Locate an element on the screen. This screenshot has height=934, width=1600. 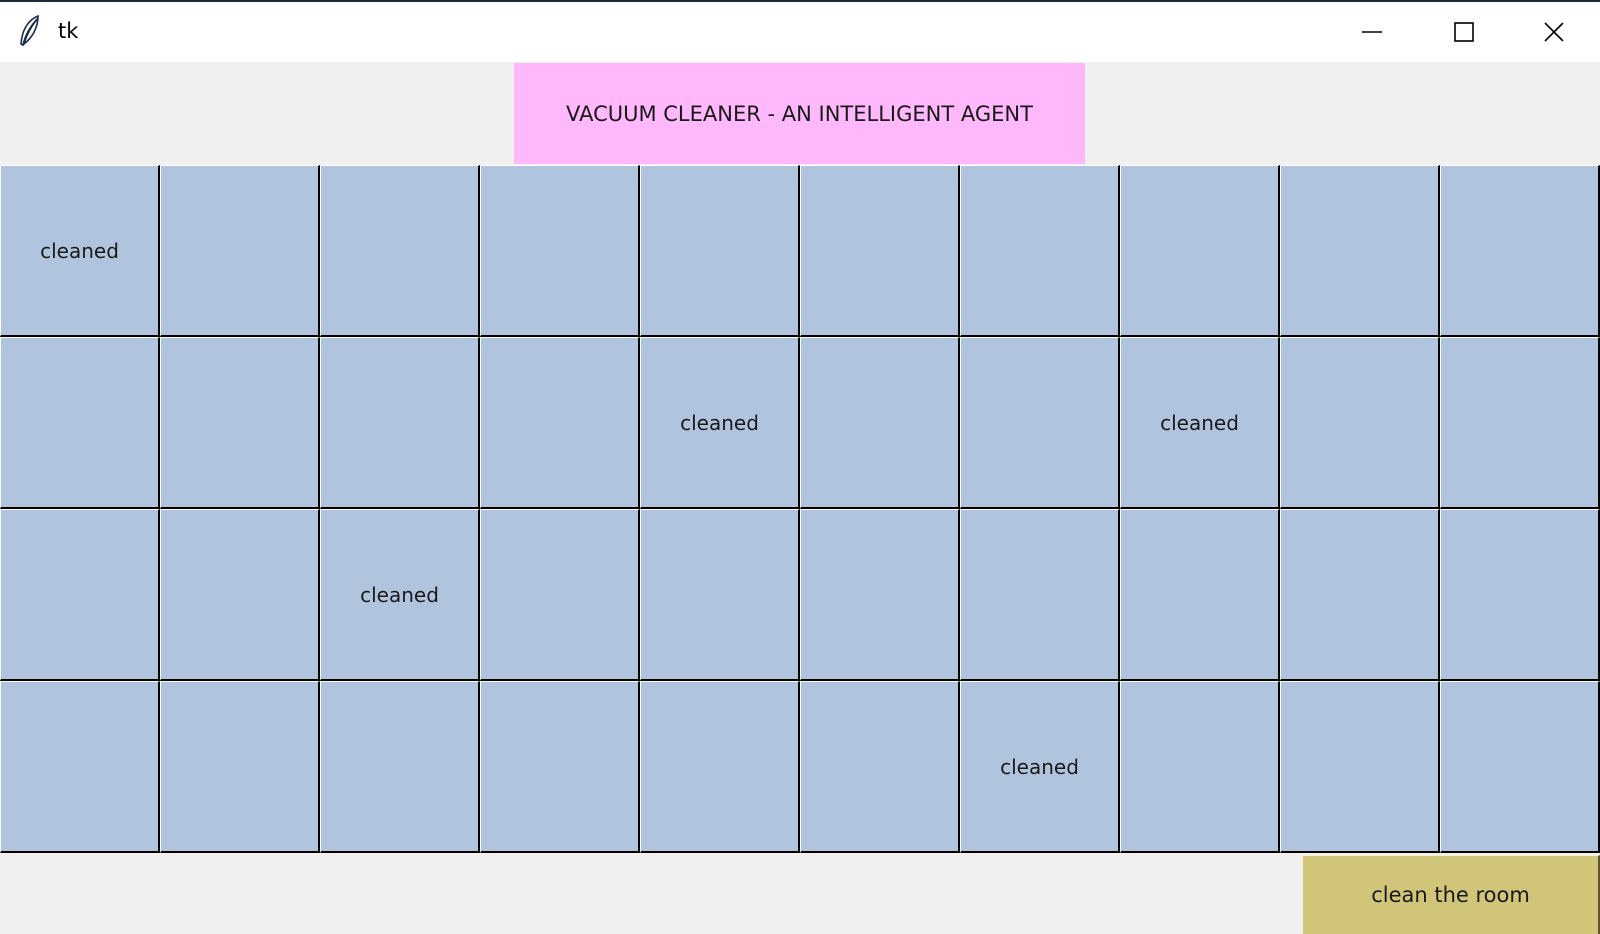
room-cell-r3-c4 is located at coordinates (560, 595).